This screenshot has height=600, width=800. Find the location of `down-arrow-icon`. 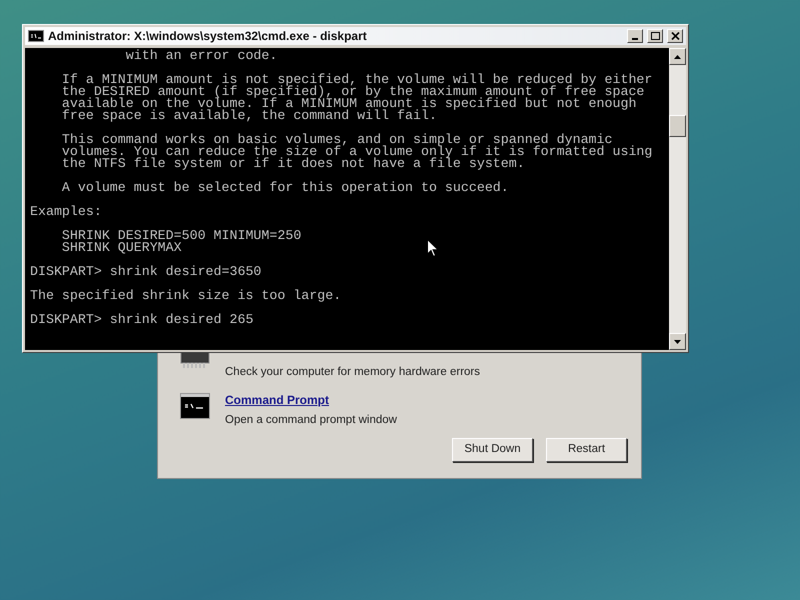

down-arrow-icon is located at coordinates (677, 342).